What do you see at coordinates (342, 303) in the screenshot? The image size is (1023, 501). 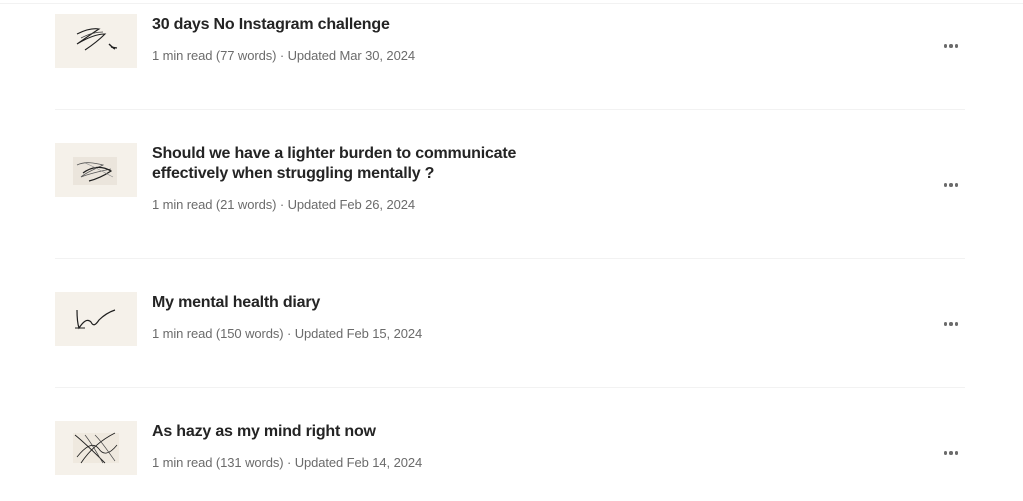 I see `story-title: My mental health diary` at bounding box center [342, 303].